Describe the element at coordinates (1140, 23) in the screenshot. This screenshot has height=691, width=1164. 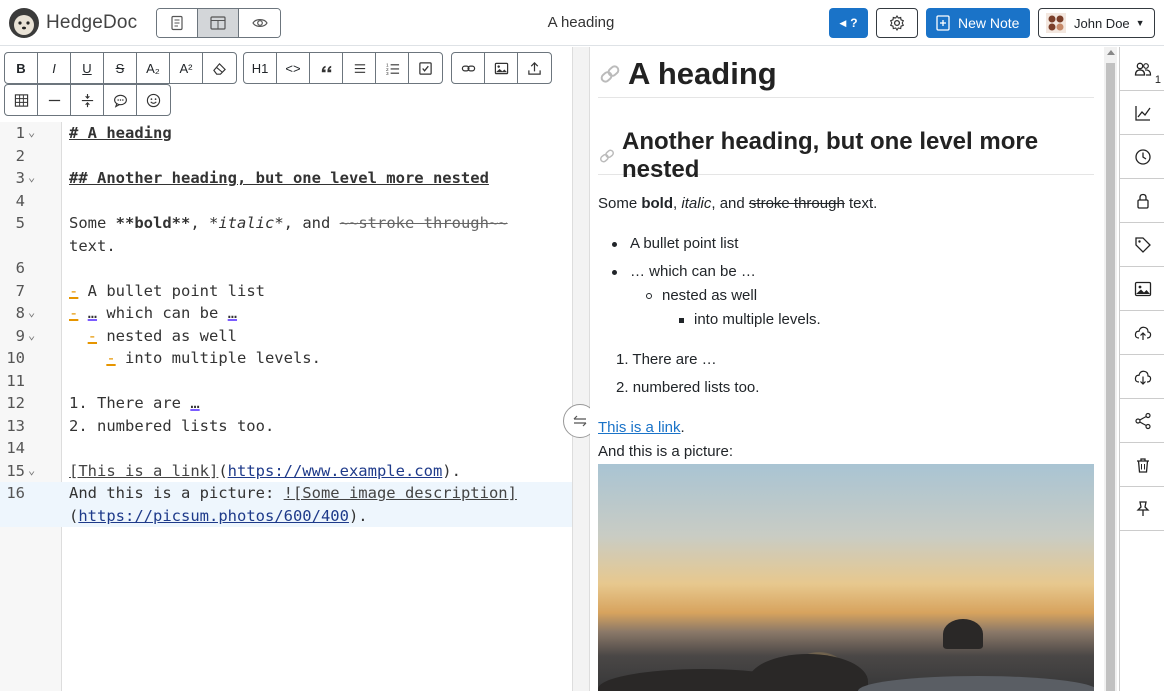
I see `caret-down-icon: ▼` at that location.